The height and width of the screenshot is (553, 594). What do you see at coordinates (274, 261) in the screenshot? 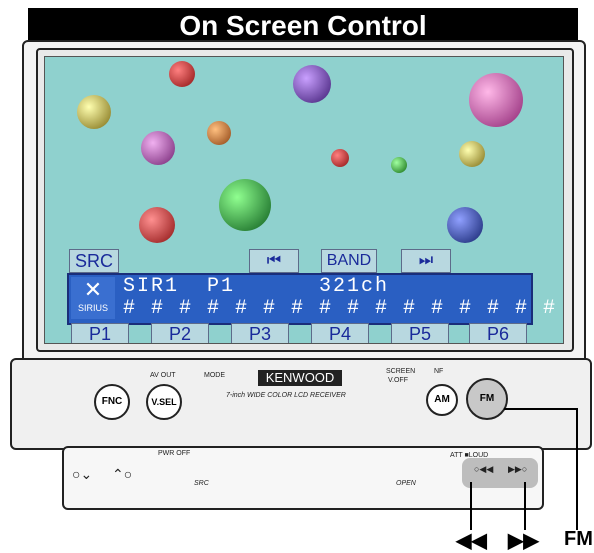
I see `prev-track-button: ⏮` at bounding box center [274, 261].